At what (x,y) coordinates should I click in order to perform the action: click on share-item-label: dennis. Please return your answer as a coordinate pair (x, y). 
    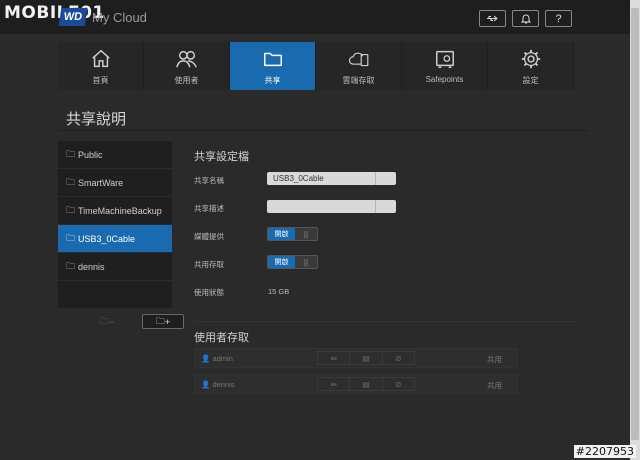
    Looking at the image, I should click on (91, 266).